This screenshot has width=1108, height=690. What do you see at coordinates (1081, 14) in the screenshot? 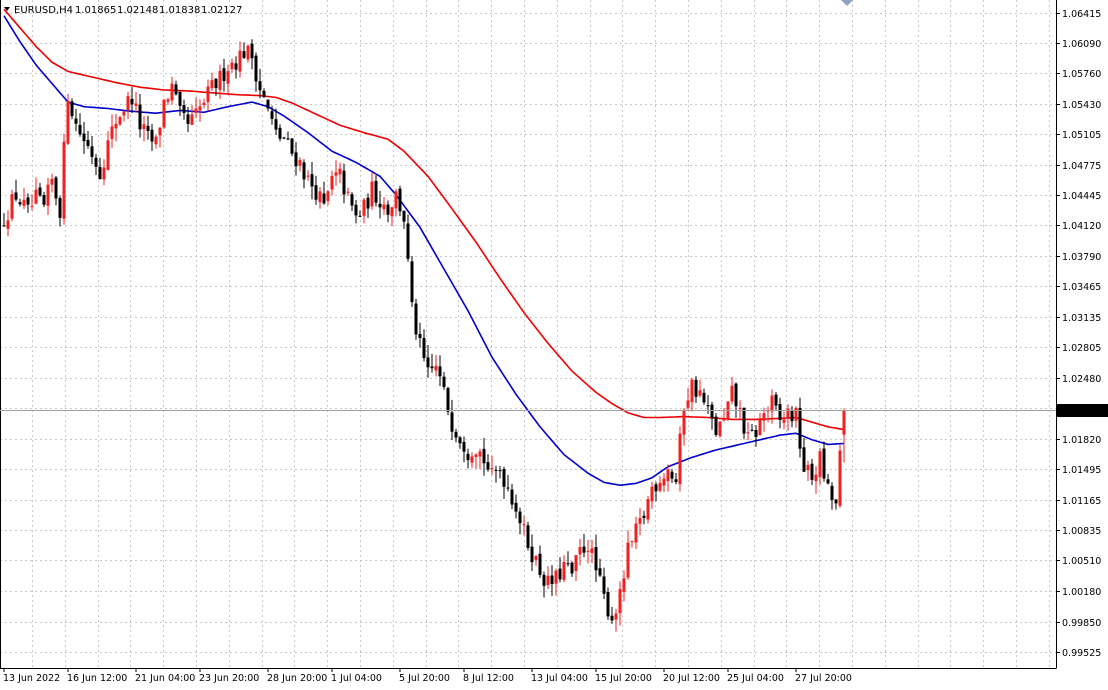
I see `ytick-label: 1.06415` at bounding box center [1081, 14].